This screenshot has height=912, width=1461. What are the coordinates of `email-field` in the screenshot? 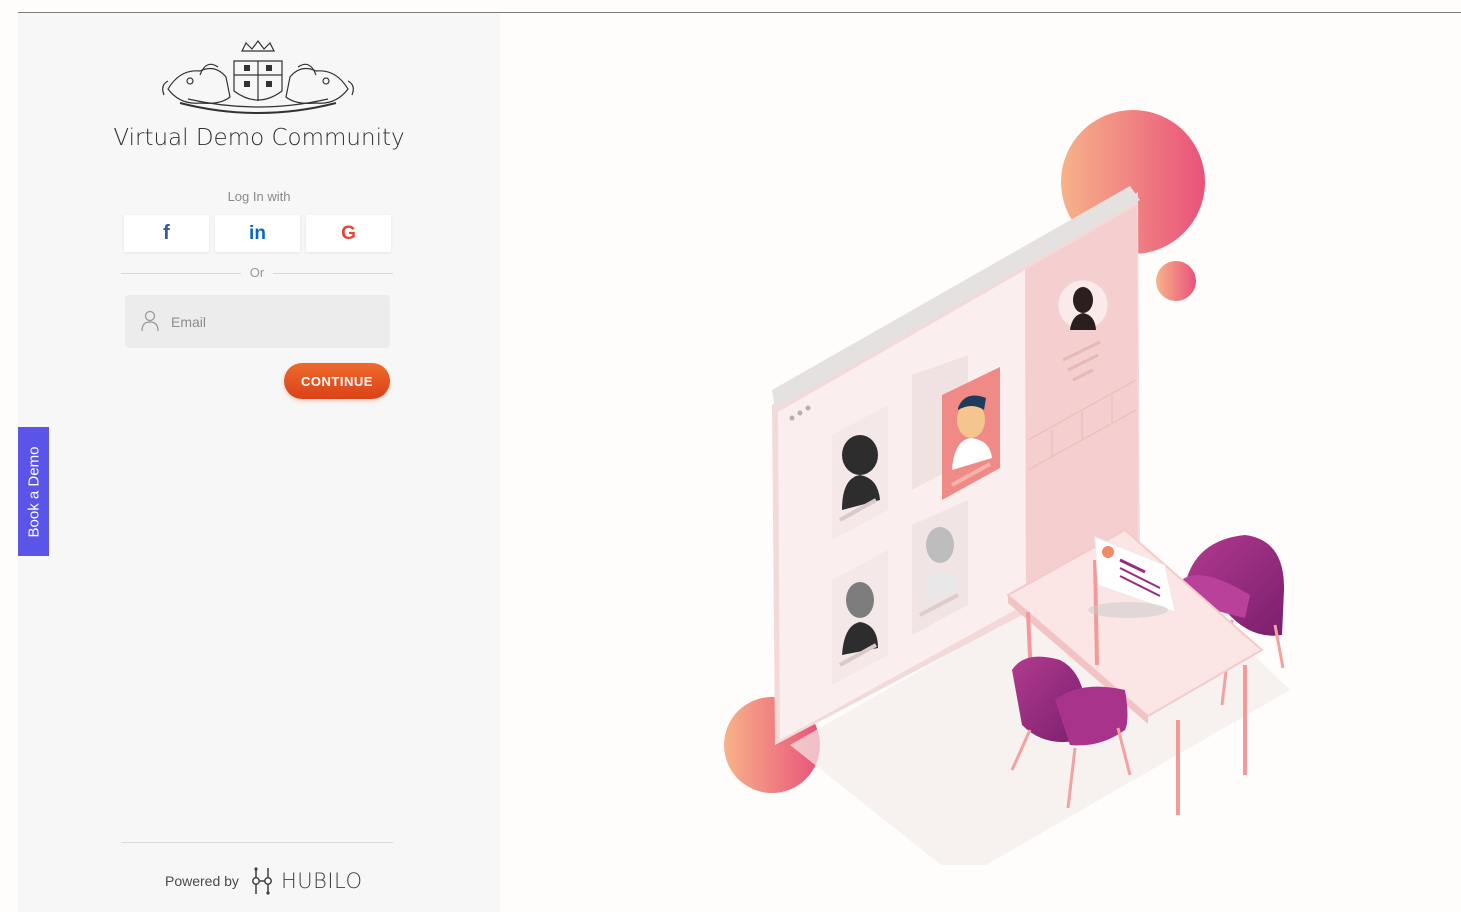 It's located at (276, 321).